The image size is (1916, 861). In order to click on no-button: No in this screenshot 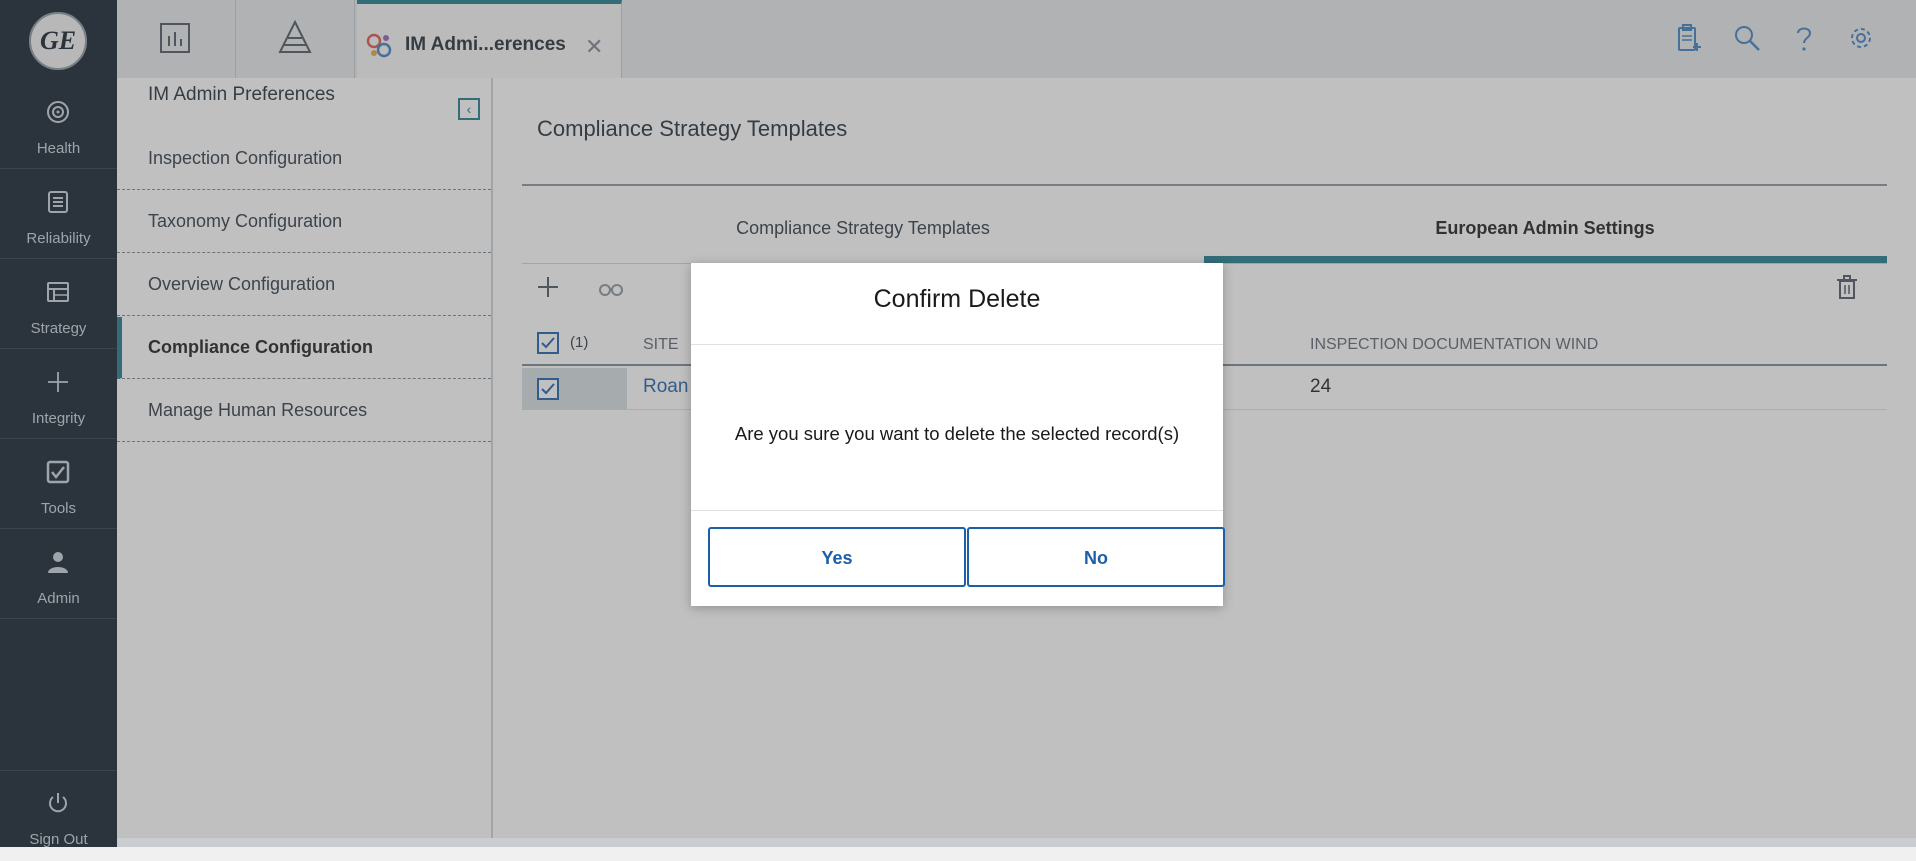, I will do `click(1096, 557)`.